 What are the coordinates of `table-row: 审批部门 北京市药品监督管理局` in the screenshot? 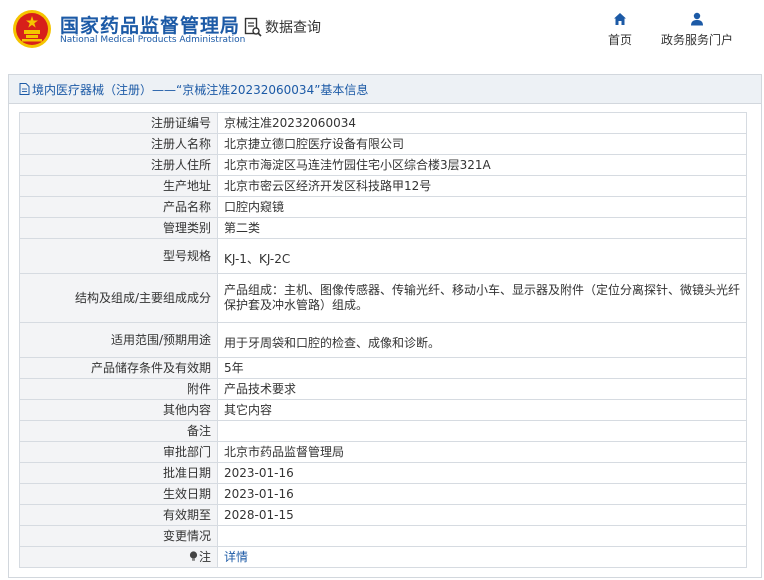 It's located at (383, 452).